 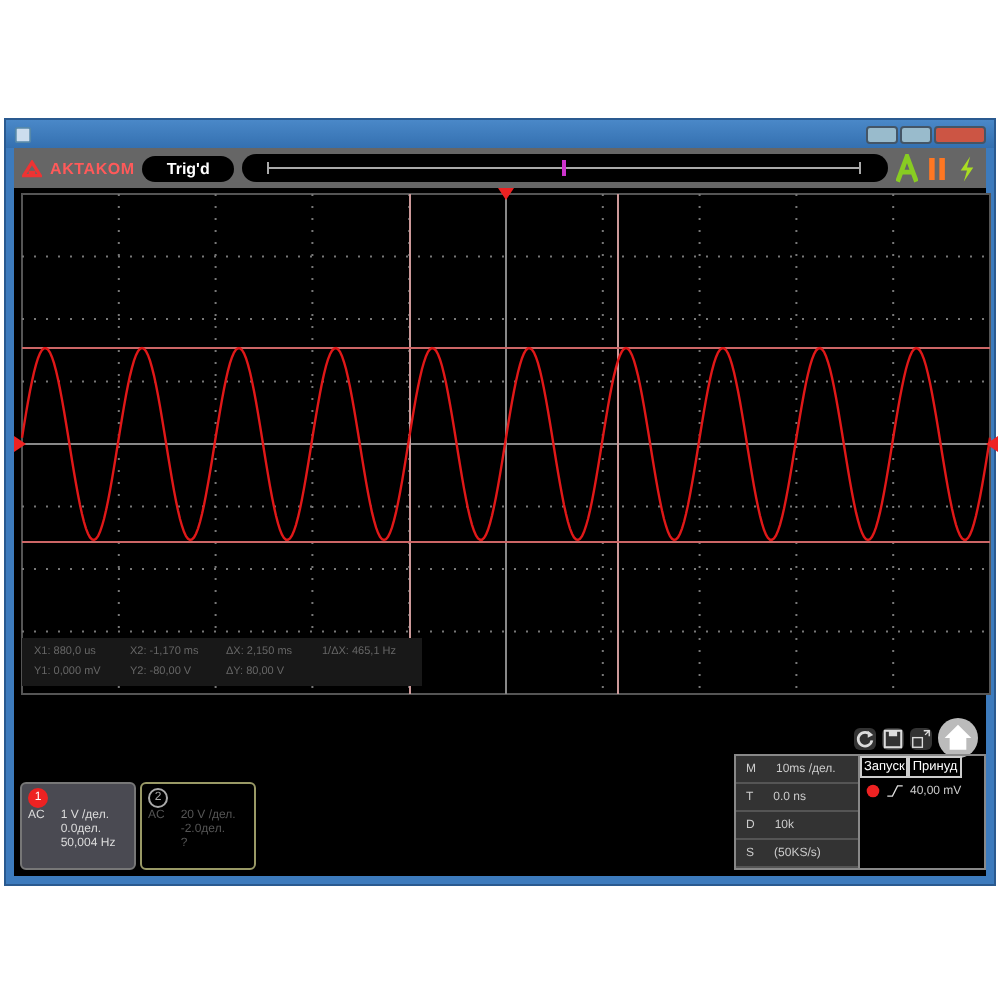 I want to click on trigger-status: Trig'd, so click(x=188, y=168).